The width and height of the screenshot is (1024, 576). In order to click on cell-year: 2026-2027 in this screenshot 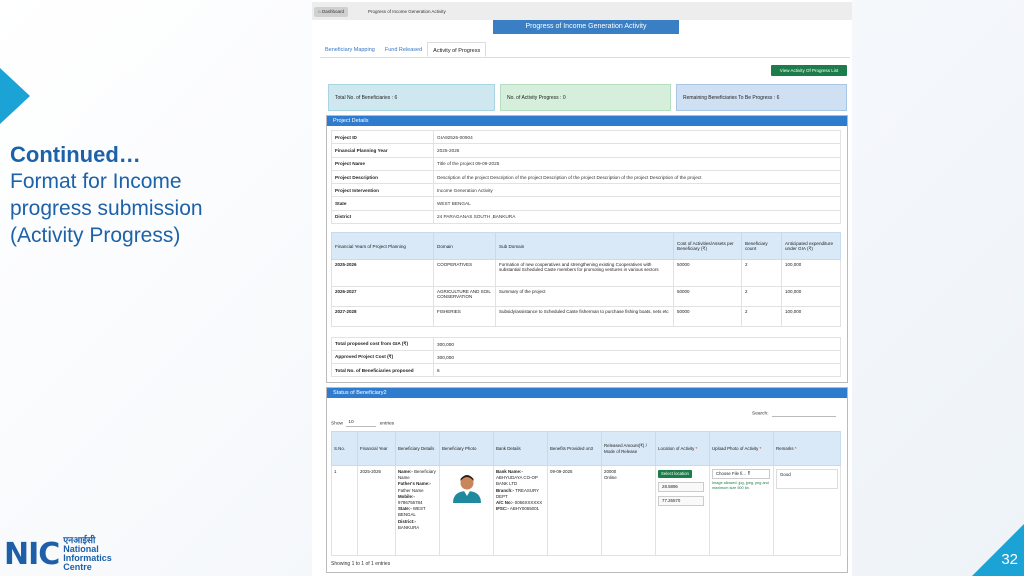, I will do `click(382, 296)`.